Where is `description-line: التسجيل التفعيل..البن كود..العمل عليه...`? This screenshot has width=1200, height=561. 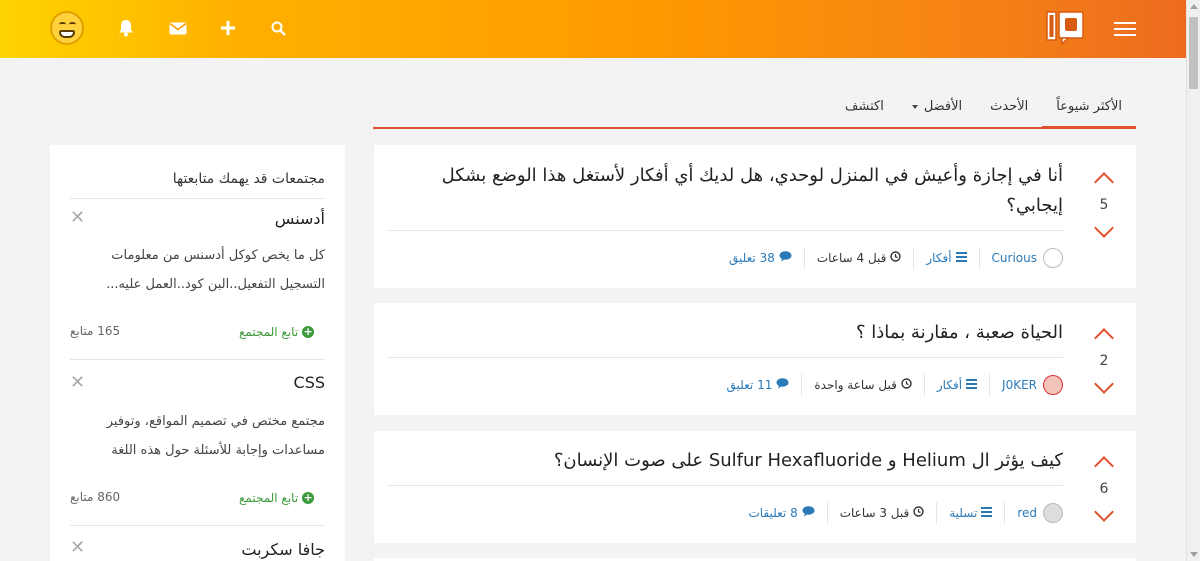
description-line: التسجيل التفعيل..البن كود..العمل عليه... is located at coordinates (215, 284).